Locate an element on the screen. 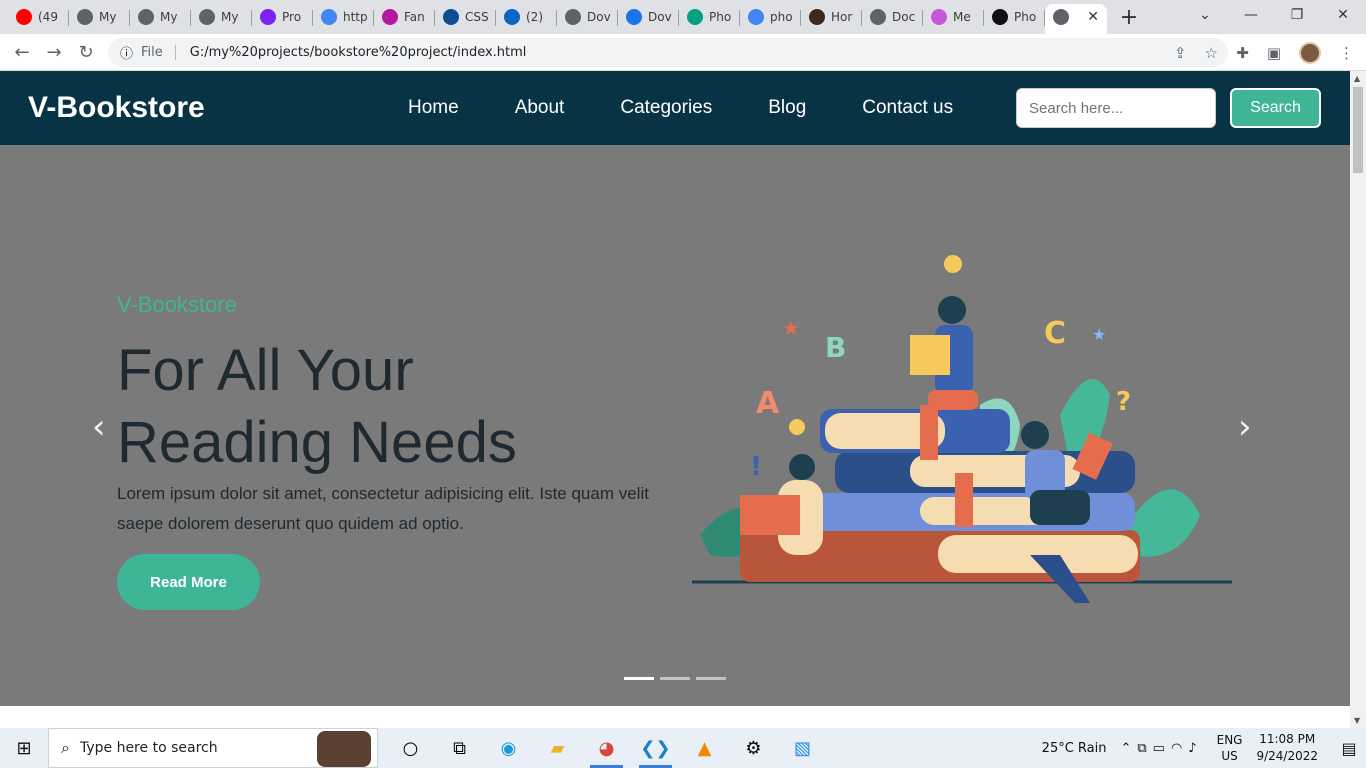 This screenshot has width=1366, height=768. extensions-area: ✚ ▣ ⋮ is located at coordinates (1295, 53).